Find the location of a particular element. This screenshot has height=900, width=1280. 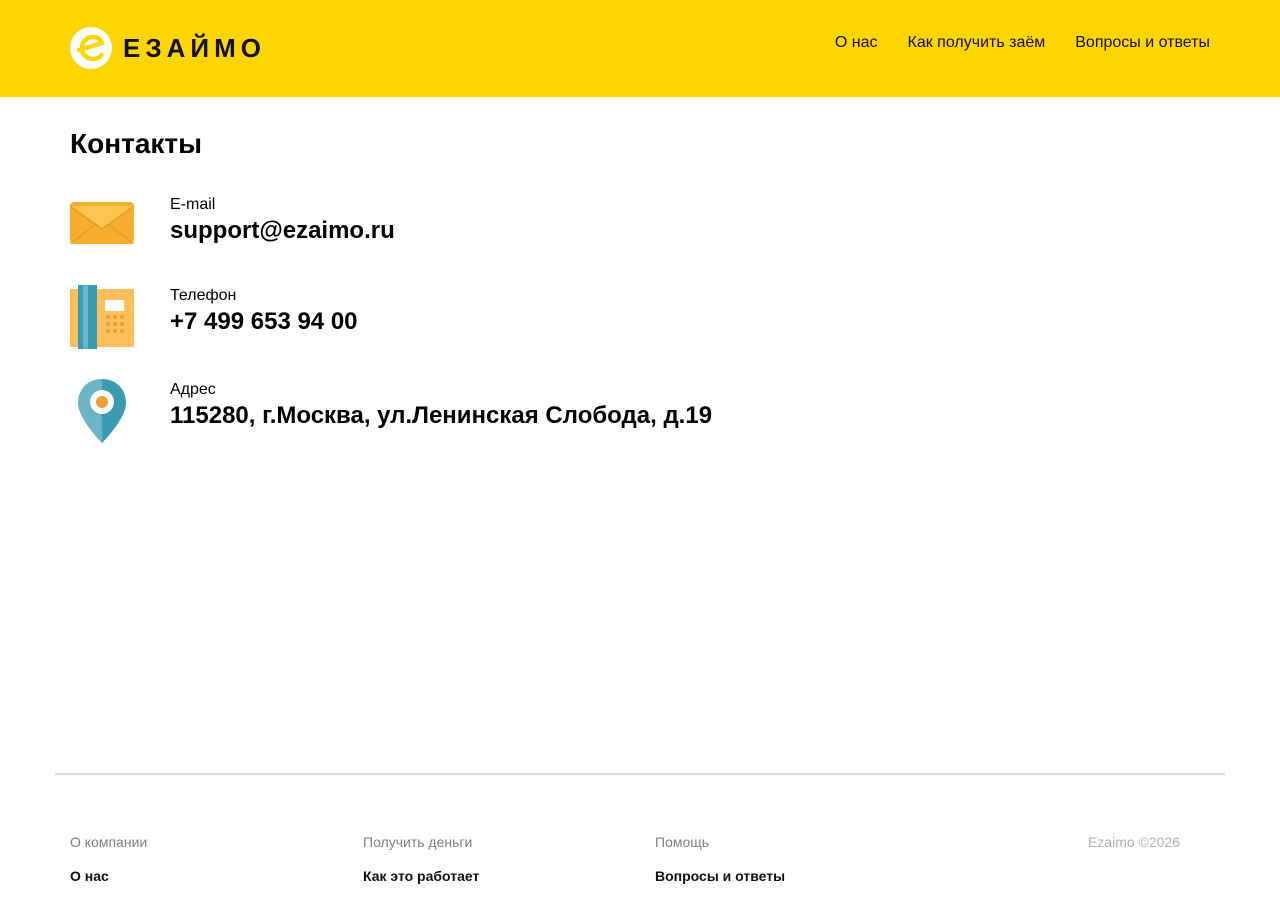

envelope-icon is located at coordinates (102, 223).